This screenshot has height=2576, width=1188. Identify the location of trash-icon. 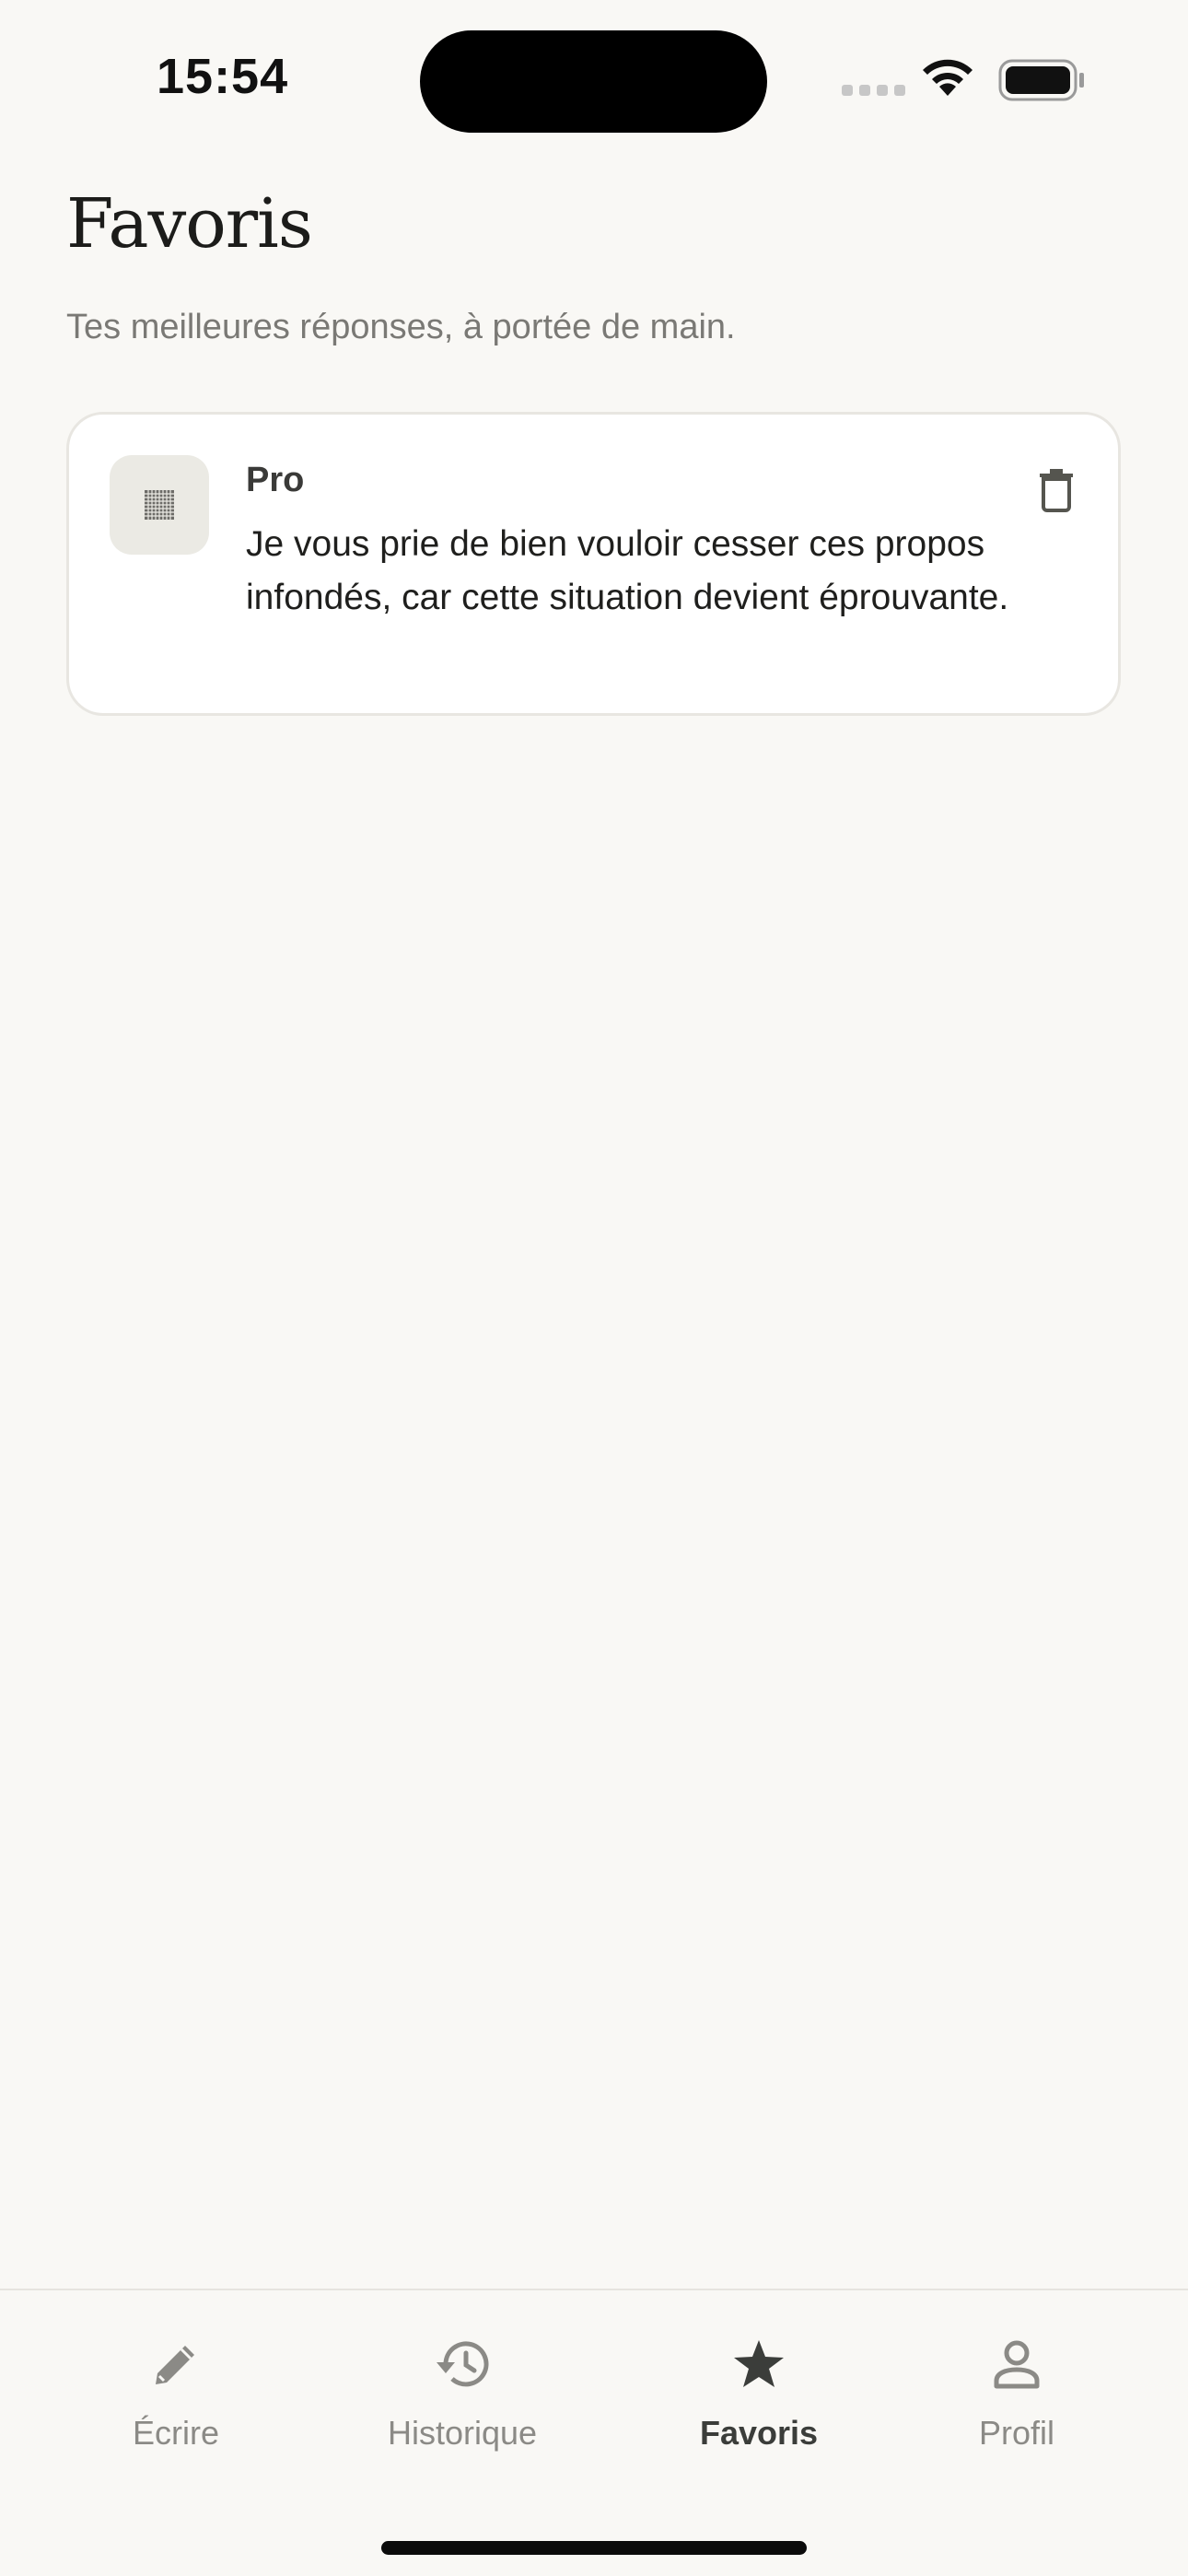
(1056, 491).